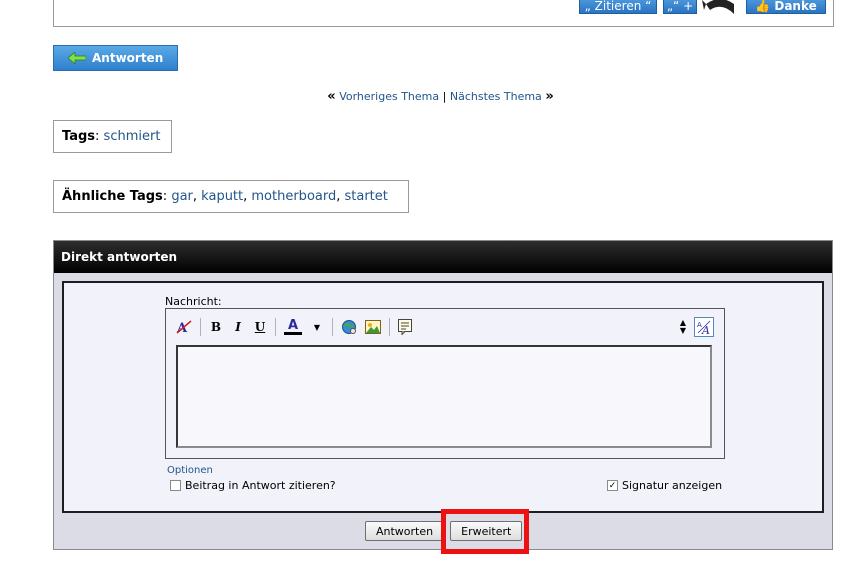 This screenshot has width=851, height=568. What do you see at coordinates (373, 327) in the screenshot?
I see `insert-image-icon` at bounding box center [373, 327].